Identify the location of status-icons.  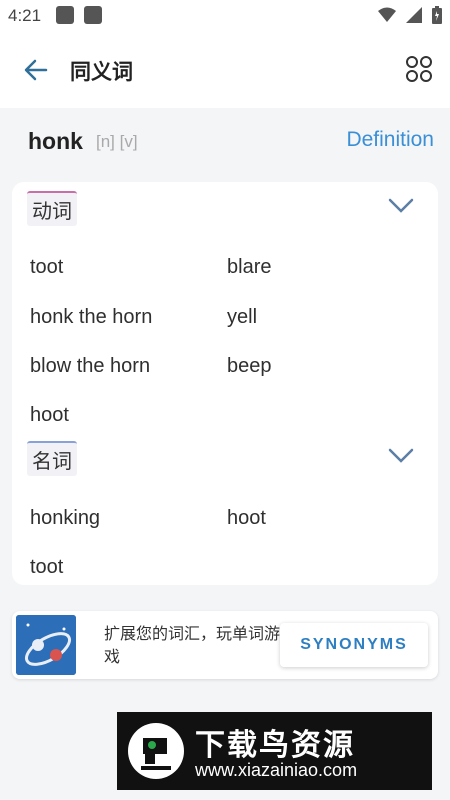
(410, 15).